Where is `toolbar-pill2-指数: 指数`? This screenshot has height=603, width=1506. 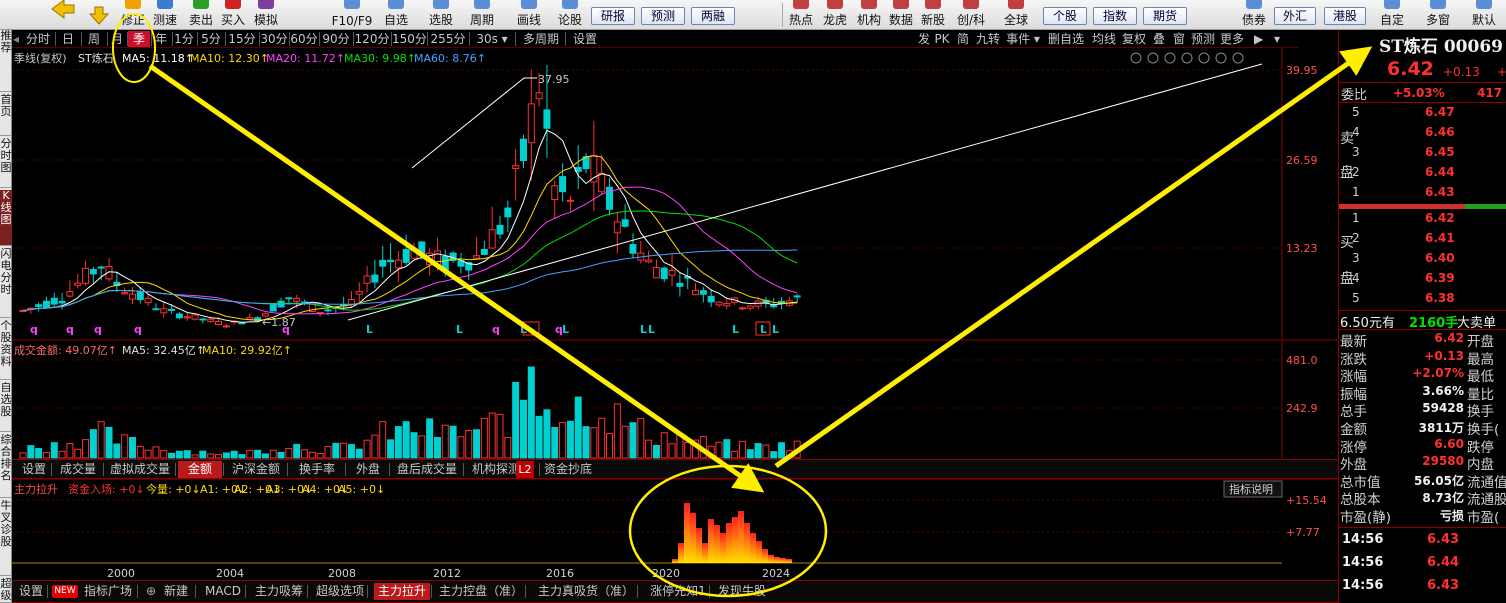 toolbar-pill2-指数: 指数 is located at coordinates (1115, 16).